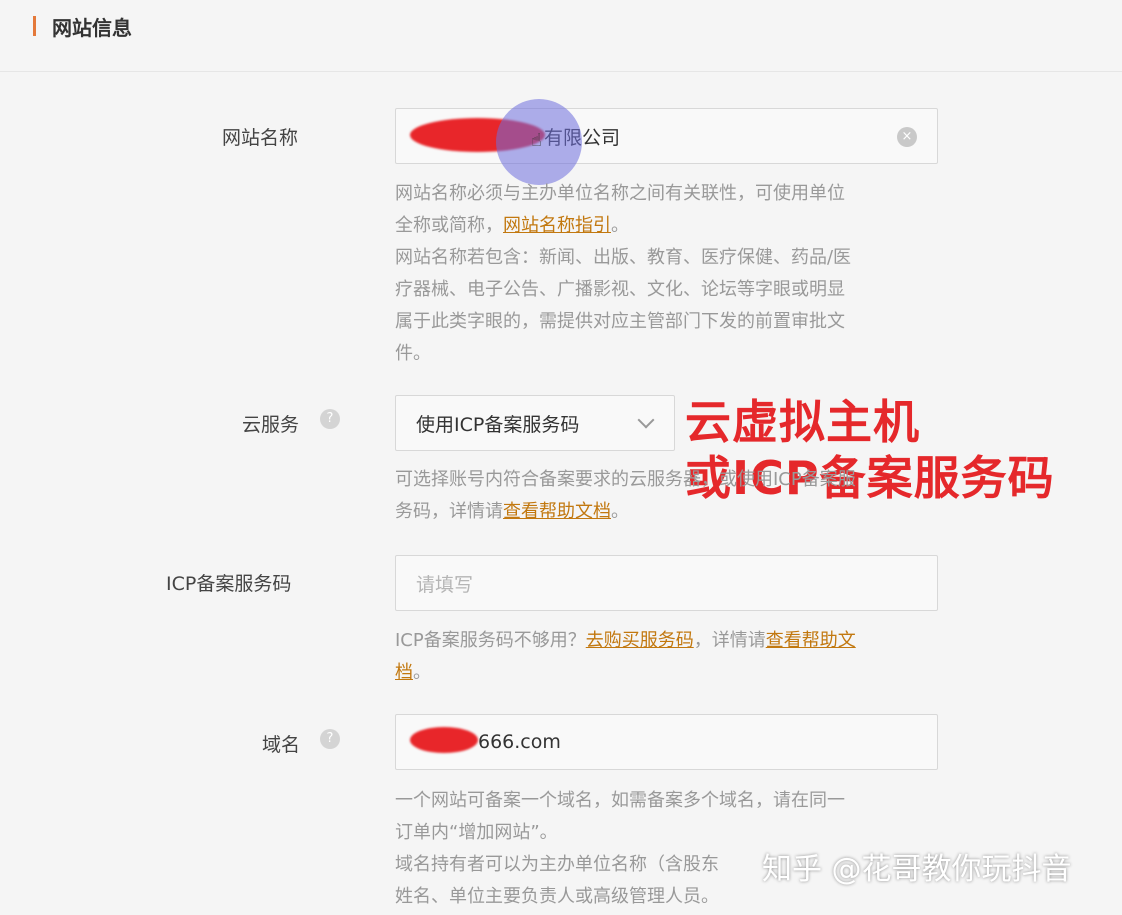 The width and height of the screenshot is (1122, 915). What do you see at coordinates (536, 140) in the screenshot?
I see `hand-pointer-icon: ☝` at bounding box center [536, 140].